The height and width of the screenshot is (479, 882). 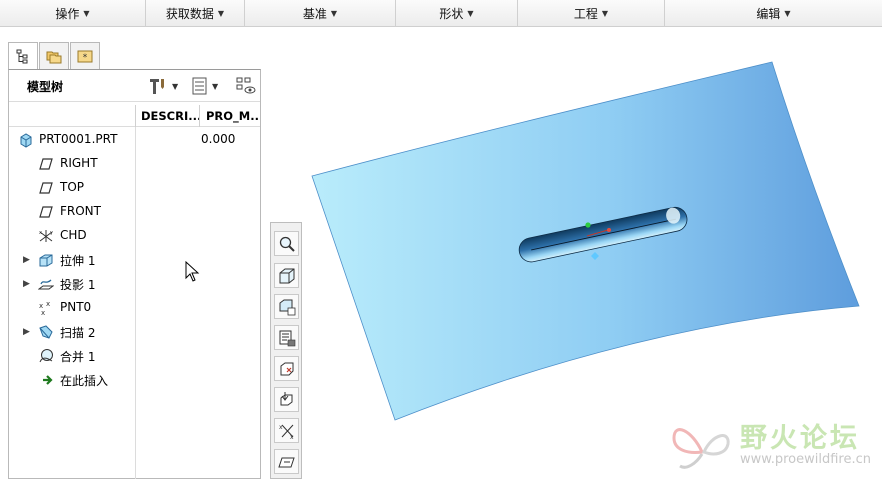 I want to click on tab-favorites: *, so click(x=85, y=55).